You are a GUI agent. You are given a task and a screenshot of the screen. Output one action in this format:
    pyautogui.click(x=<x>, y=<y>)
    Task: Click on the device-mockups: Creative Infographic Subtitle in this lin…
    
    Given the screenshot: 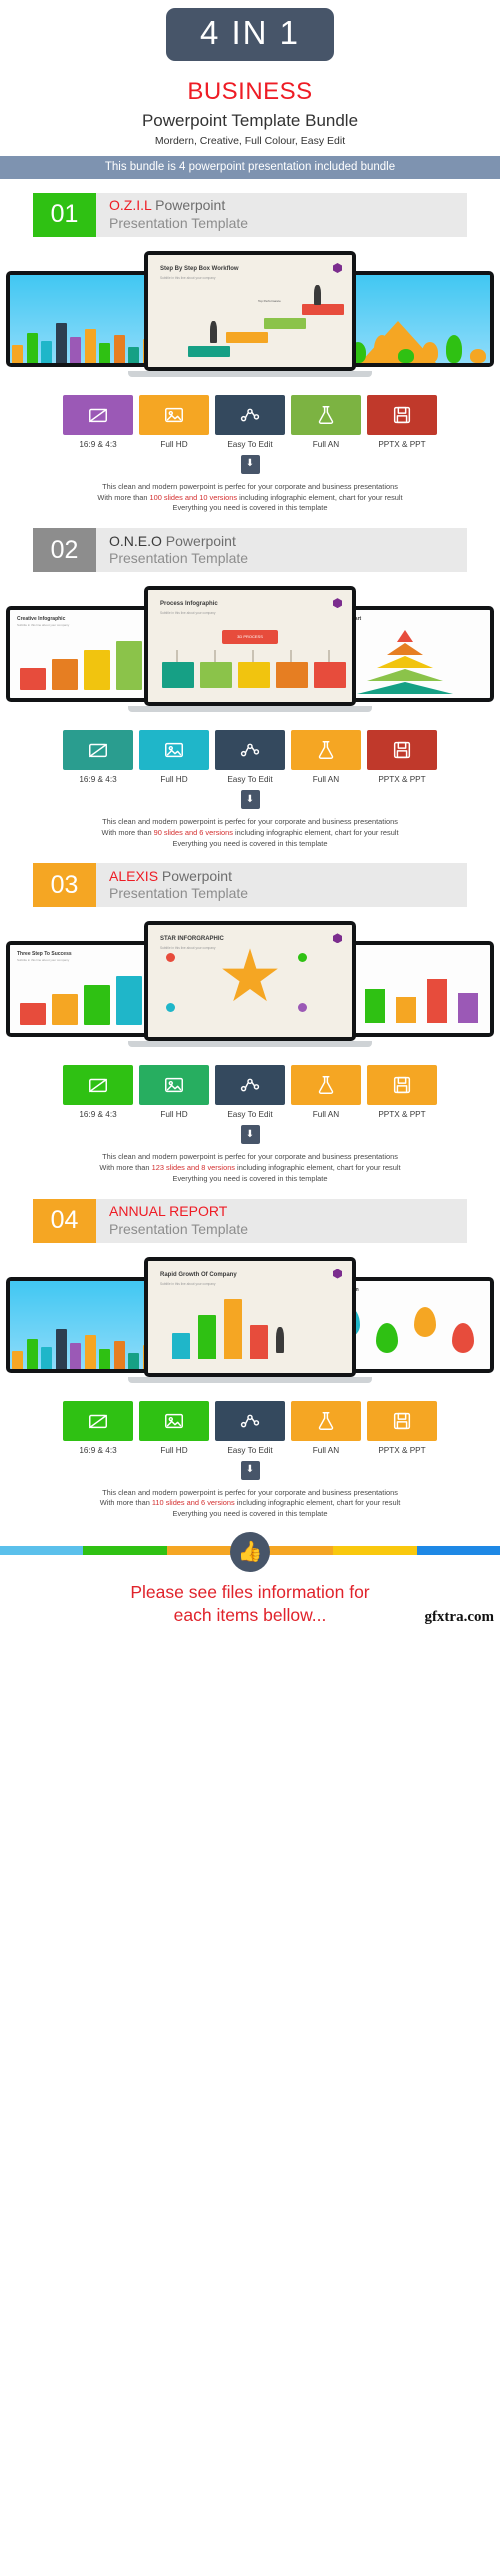 What is the action you would take?
    pyautogui.click(x=250, y=648)
    